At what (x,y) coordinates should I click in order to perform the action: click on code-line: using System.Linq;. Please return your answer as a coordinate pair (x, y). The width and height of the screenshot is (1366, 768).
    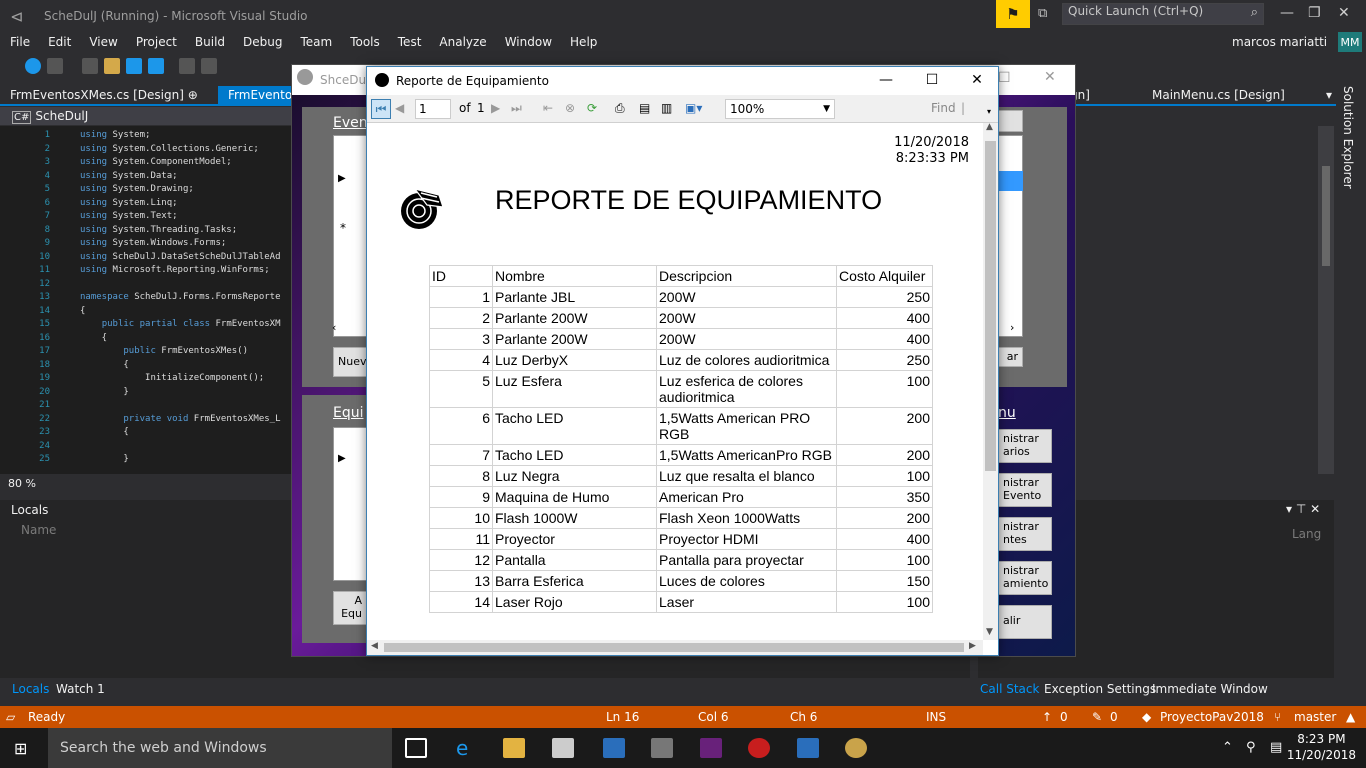
    Looking at the image, I should click on (129, 203).